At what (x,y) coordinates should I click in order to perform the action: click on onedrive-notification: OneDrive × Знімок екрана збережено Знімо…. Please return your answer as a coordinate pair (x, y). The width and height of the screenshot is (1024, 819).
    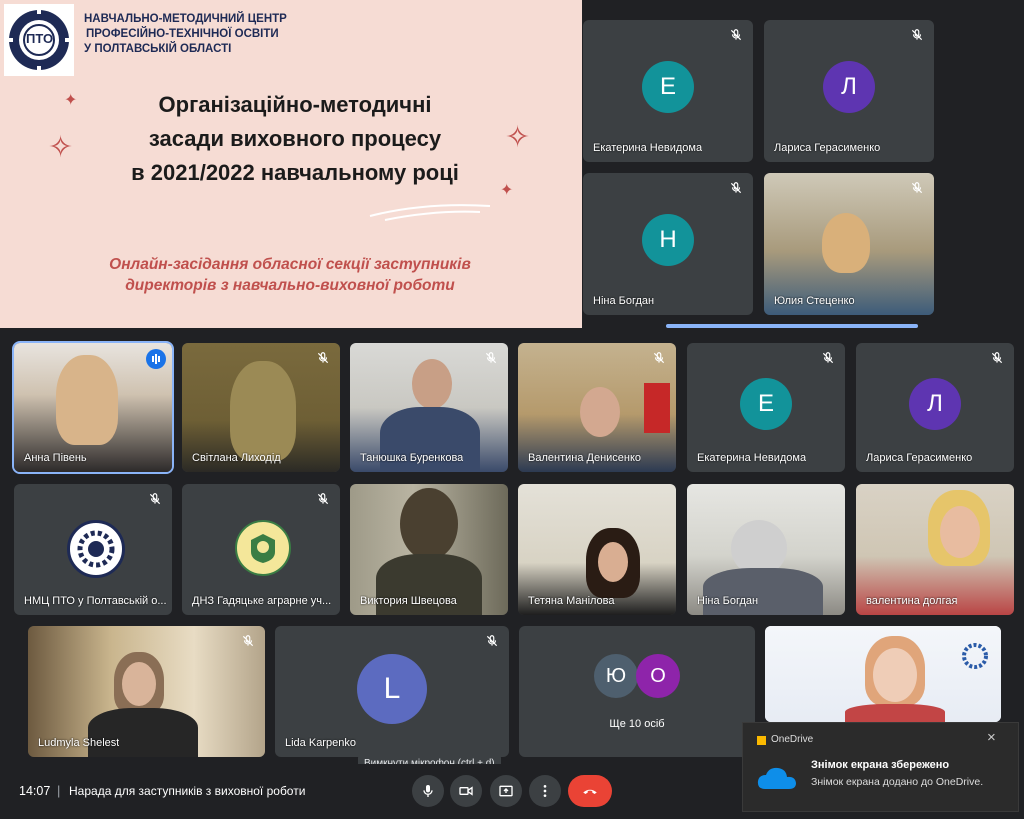
    Looking at the image, I should click on (880, 767).